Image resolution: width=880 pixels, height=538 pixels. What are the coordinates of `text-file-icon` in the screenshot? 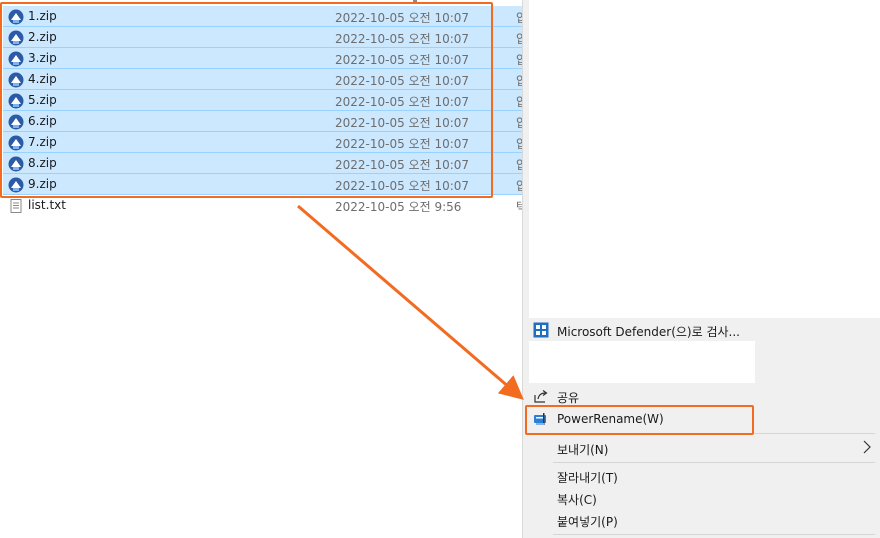 It's located at (16, 206).